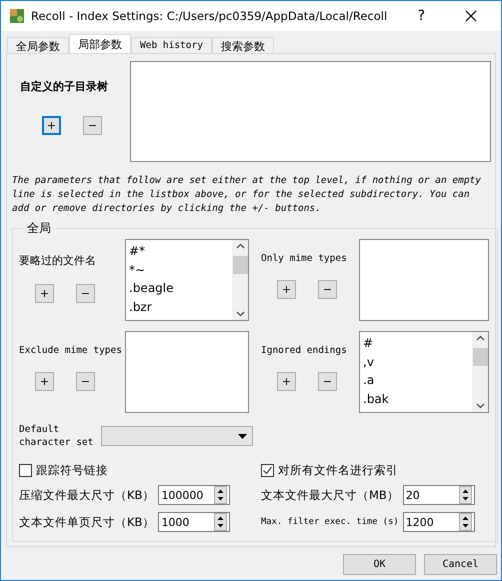  I want to click on spin-field: 20, so click(438, 495).